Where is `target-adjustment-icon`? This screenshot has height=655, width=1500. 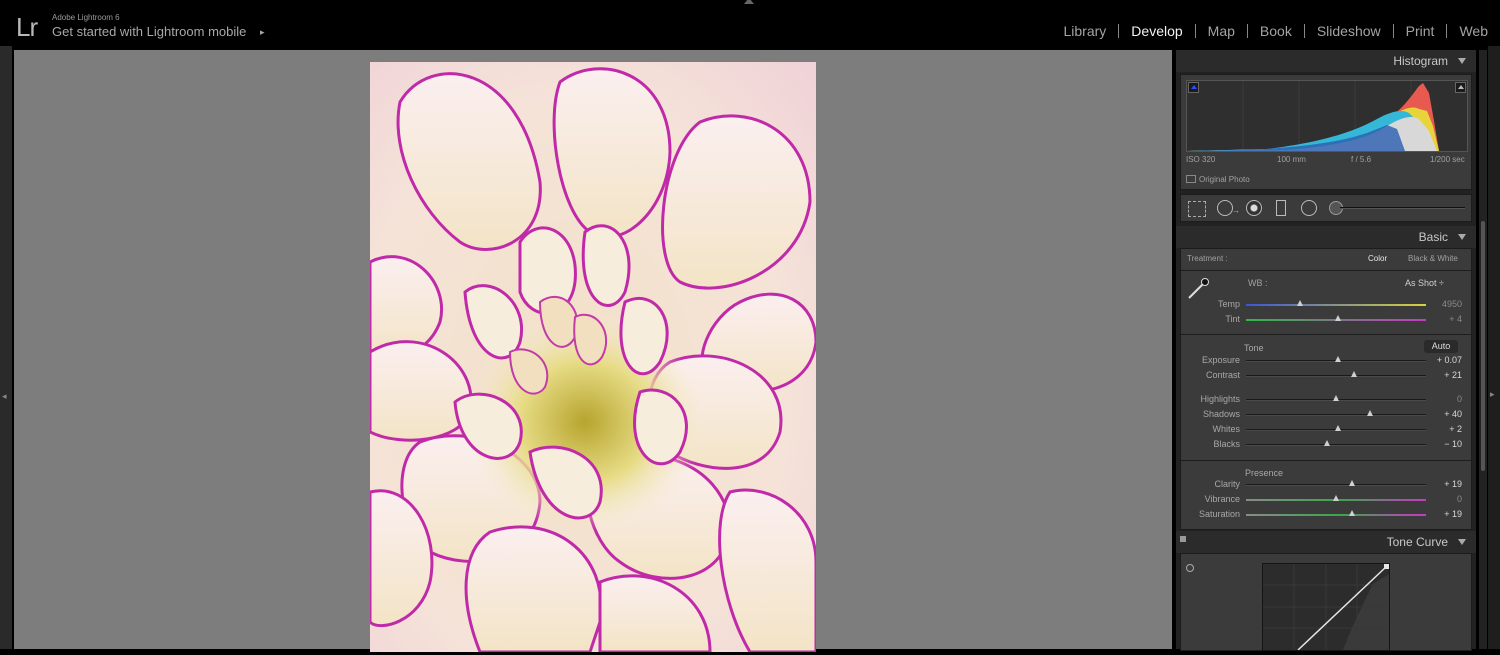 target-adjustment-icon is located at coordinates (1190, 568).